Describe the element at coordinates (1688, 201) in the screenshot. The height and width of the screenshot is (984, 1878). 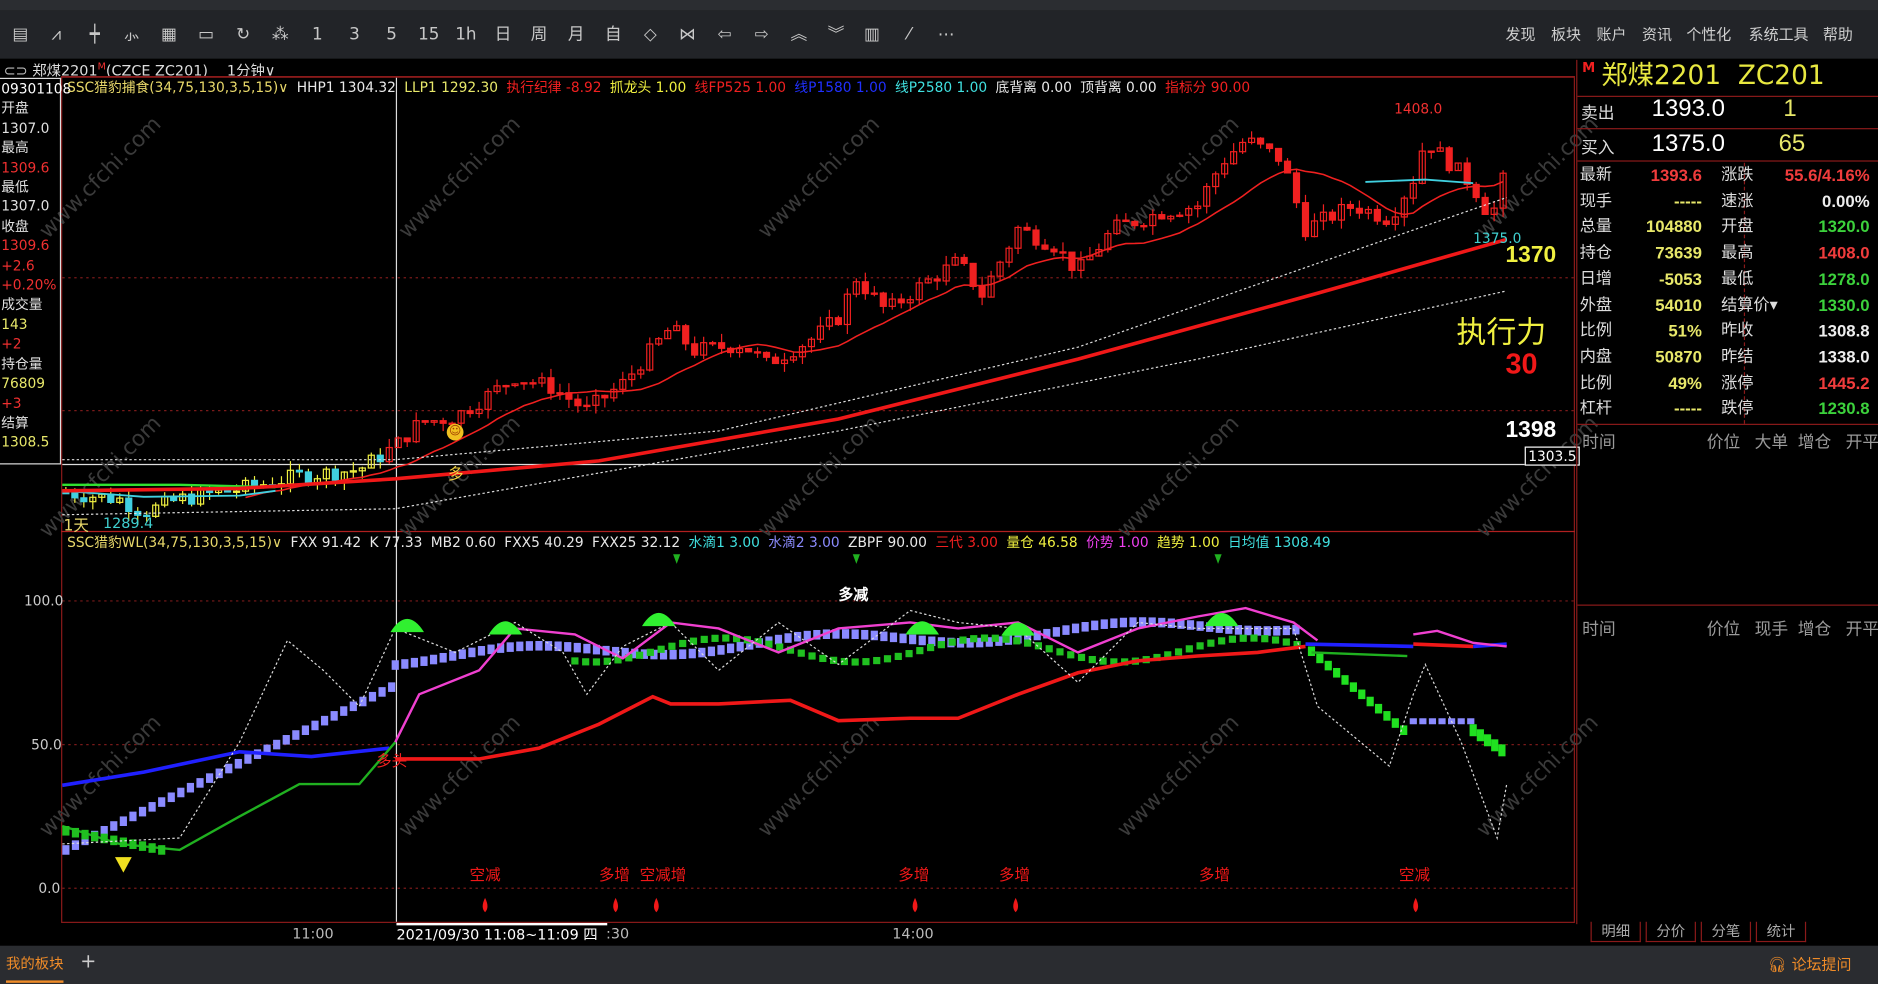
I see `quote-row-value: -----` at that location.